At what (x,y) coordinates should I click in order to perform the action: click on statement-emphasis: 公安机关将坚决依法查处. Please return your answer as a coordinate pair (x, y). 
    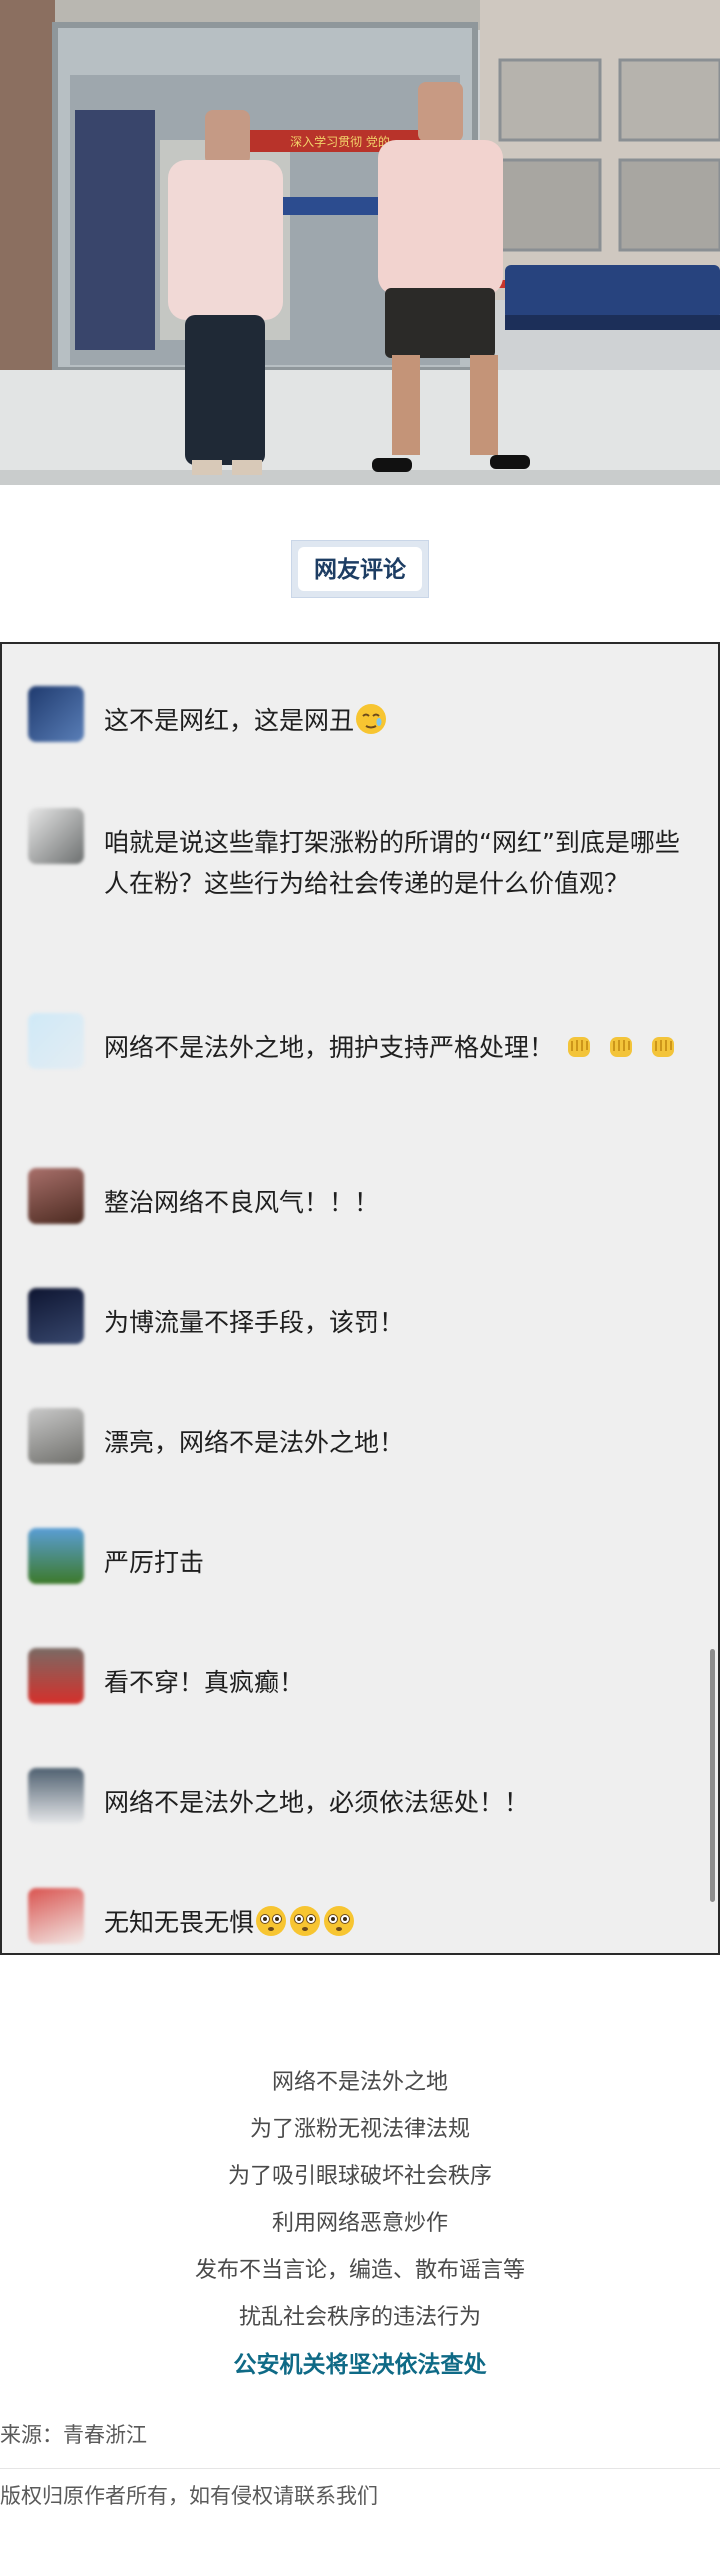
    Looking at the image, I should click on (360, 2365).